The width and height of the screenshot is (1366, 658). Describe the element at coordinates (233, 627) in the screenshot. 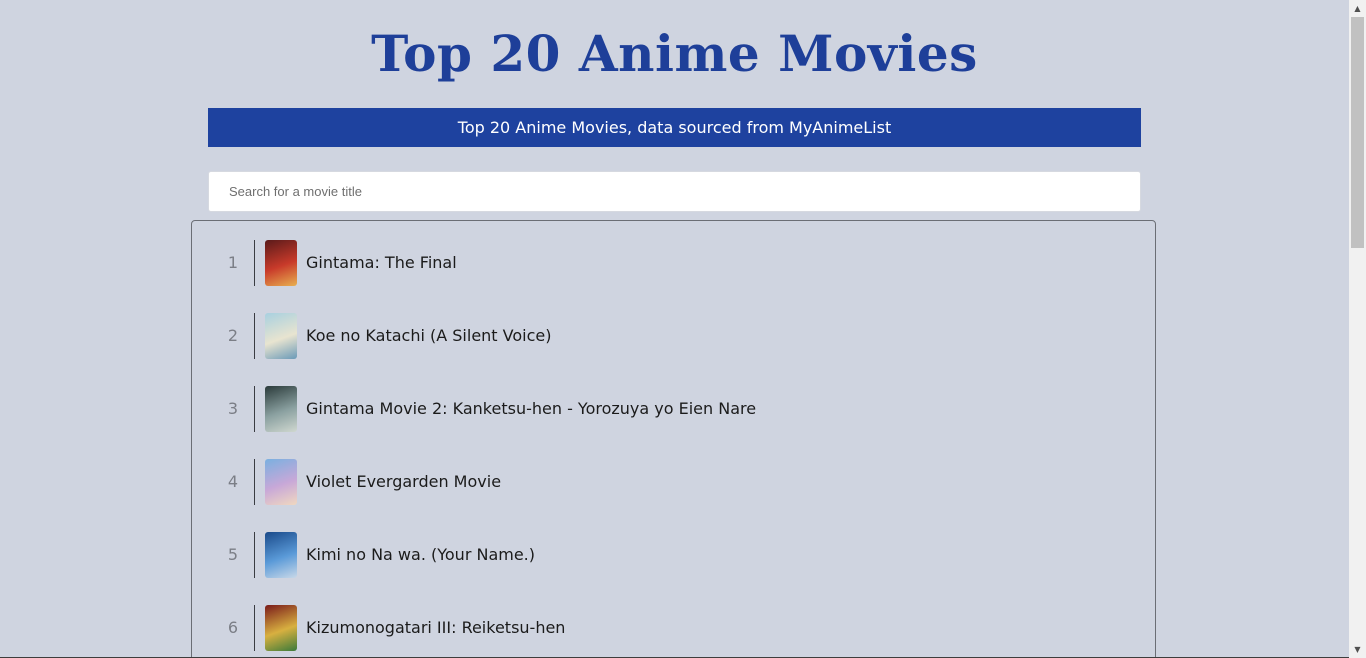

I see `movie-rank: 6` at that location.